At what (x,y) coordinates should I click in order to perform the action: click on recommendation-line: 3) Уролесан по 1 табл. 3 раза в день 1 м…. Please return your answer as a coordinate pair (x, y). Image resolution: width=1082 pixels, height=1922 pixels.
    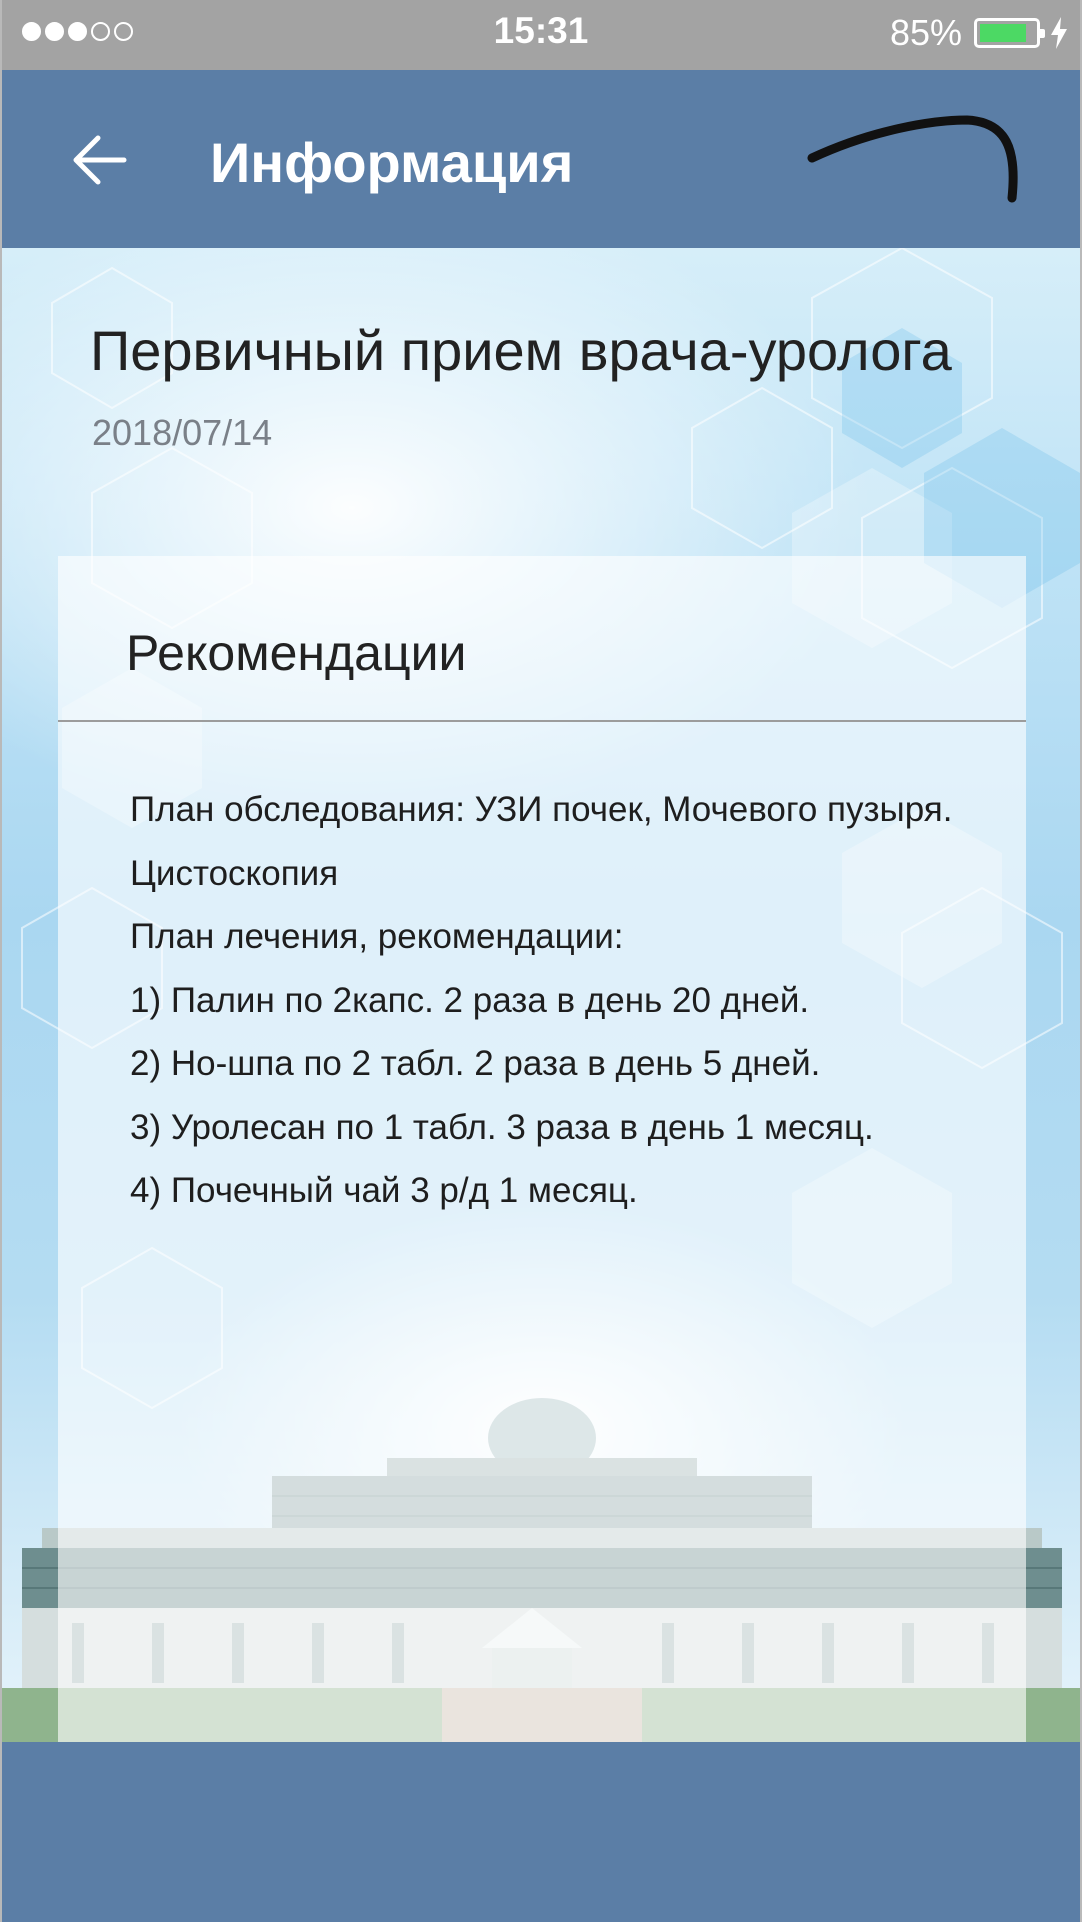
    Looking at the image, I should click on (502, 1127).